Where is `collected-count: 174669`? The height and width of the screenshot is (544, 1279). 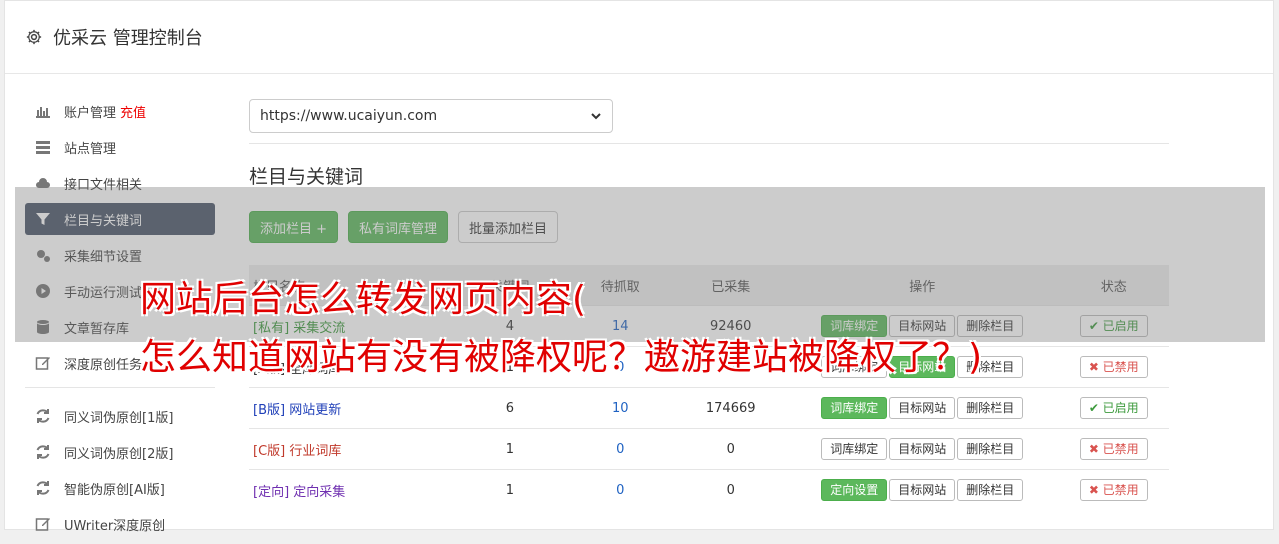
collected-count: 174669 is located at coordinates (730, 408).